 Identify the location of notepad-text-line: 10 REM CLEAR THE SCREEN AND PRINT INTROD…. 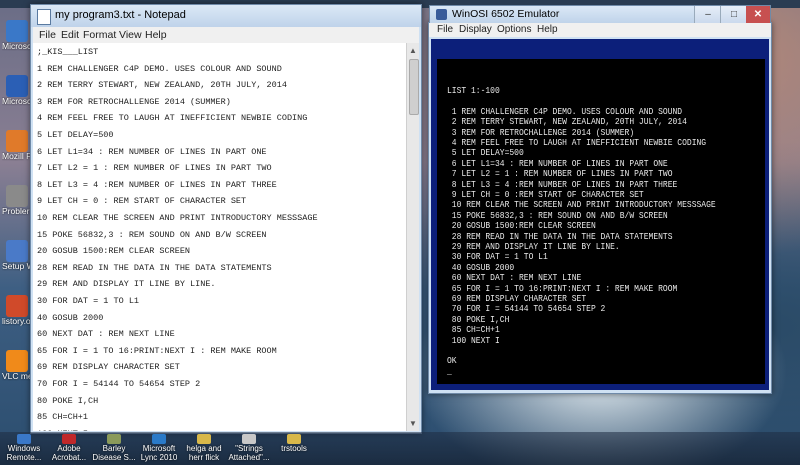
(177, 218).